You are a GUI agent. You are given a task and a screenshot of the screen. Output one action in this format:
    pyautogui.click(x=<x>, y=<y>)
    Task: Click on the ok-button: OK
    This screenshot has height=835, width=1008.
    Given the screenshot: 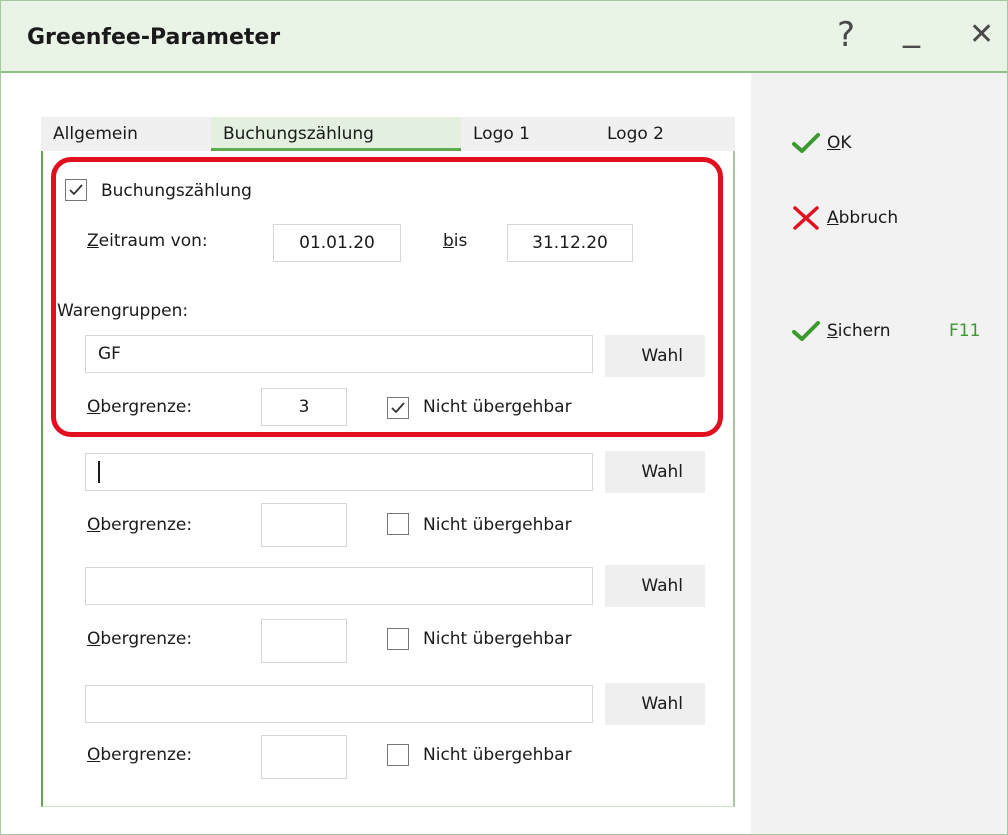 What is the action you would take?
    pyautogui.click(x=821, y=143)
    